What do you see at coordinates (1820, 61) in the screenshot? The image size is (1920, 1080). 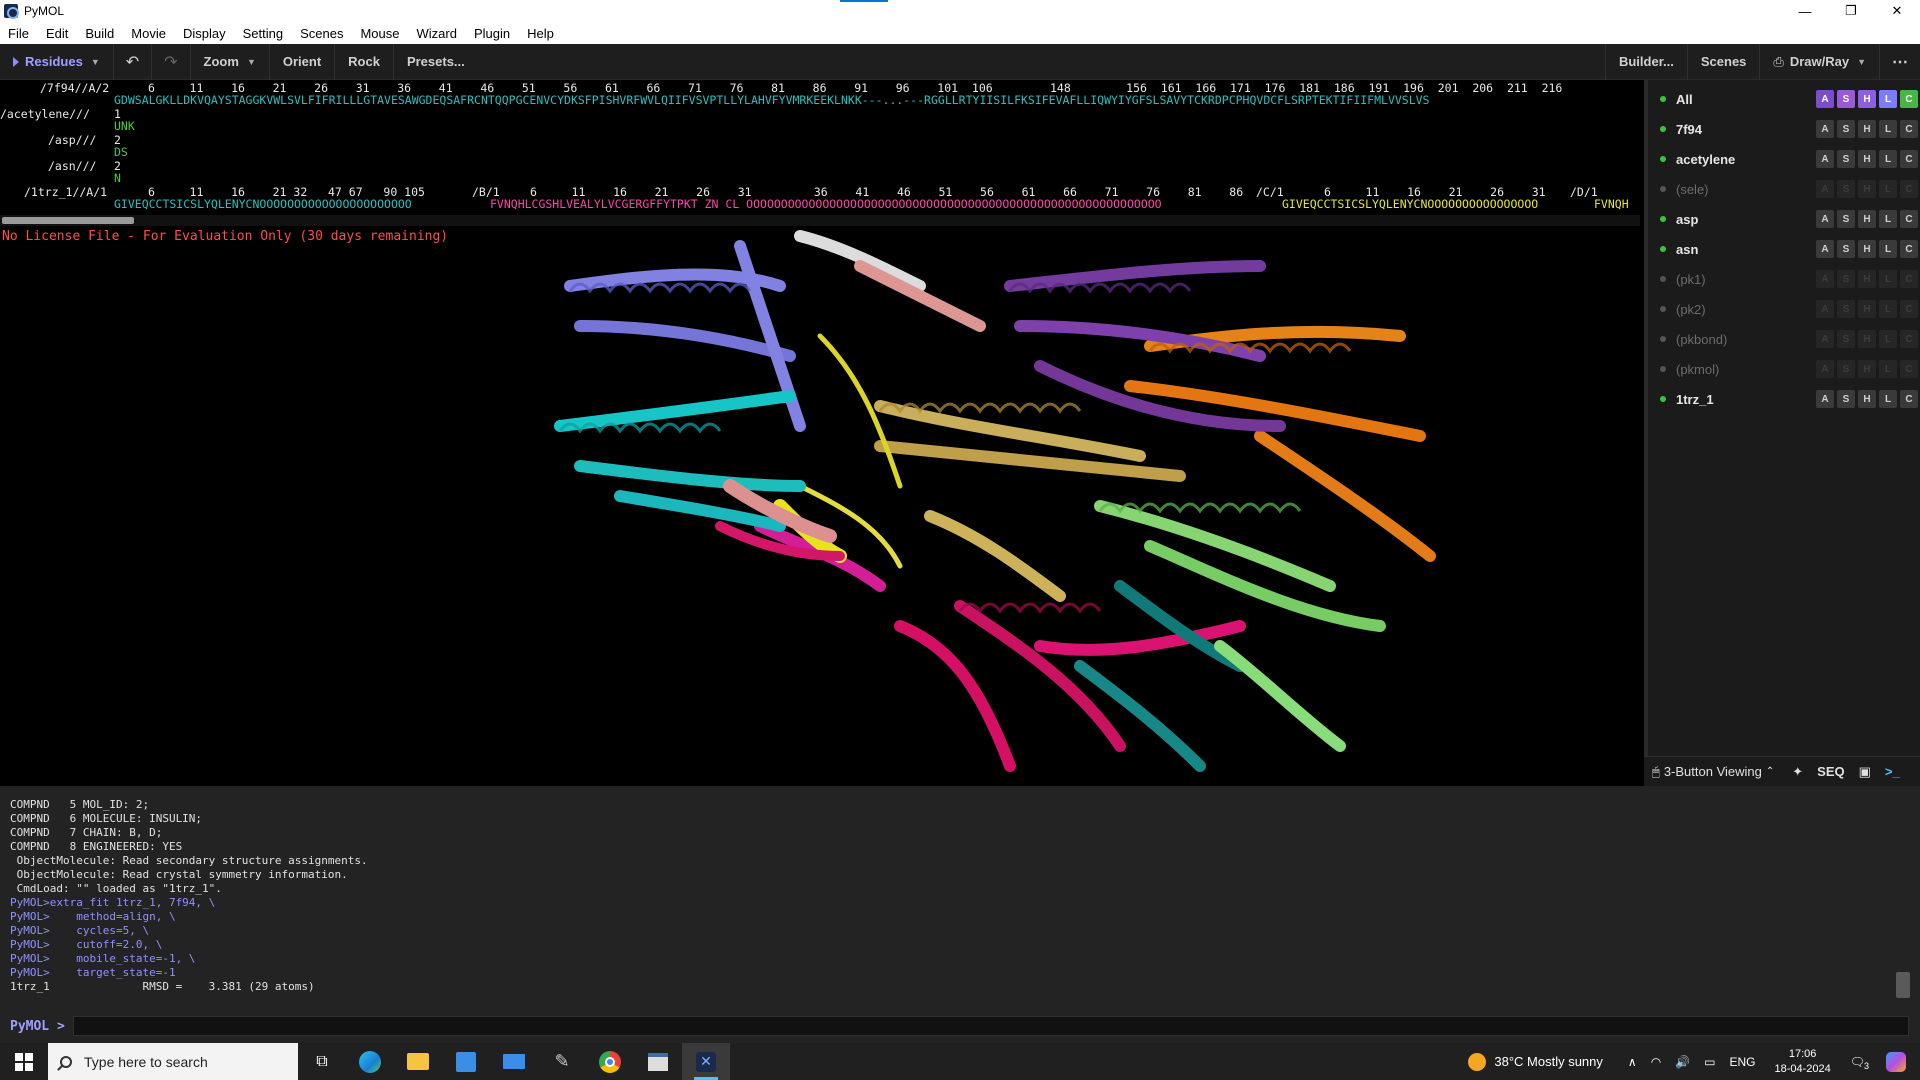 I see `draw-ray-button: ⎙ Draw/Ray ▼` at bounding box center [1820, 61].